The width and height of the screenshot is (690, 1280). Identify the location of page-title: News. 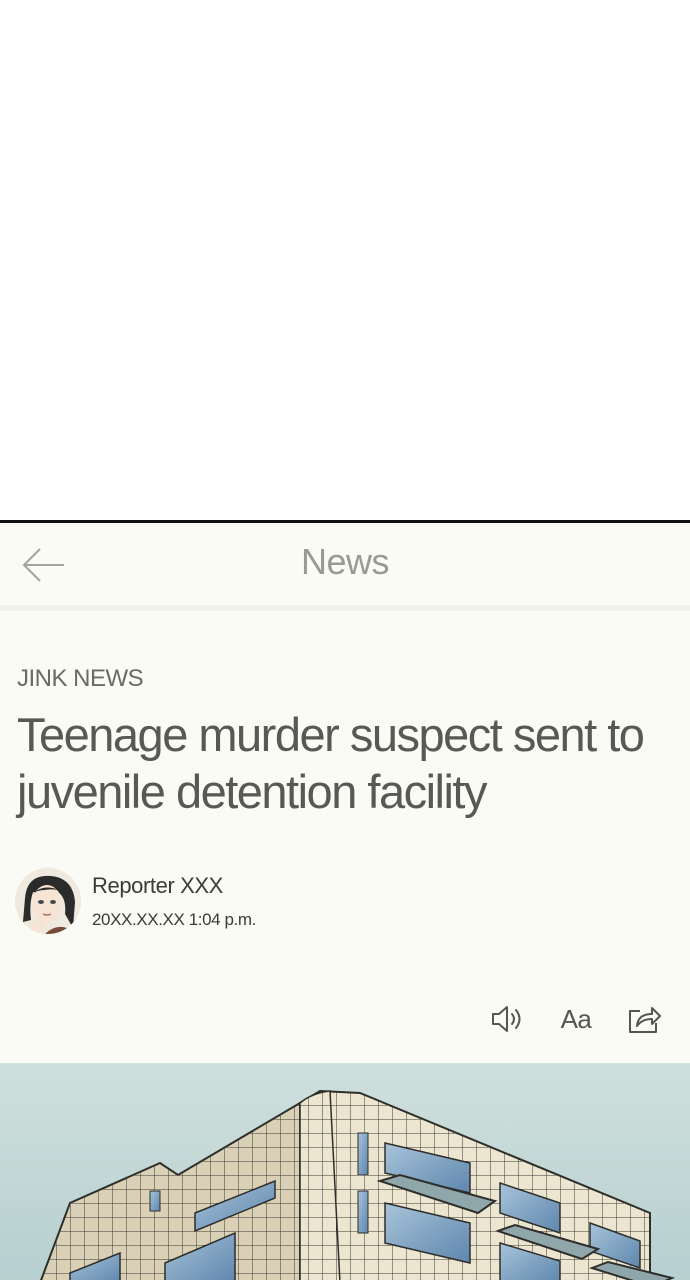
(345, 561).